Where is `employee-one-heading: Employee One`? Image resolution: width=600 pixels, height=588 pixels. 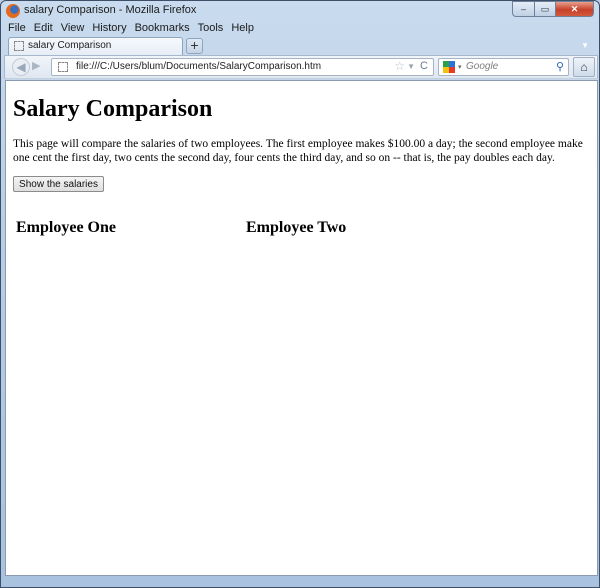 employee-one-heading: Employee One is located at coordinates (66, 227).